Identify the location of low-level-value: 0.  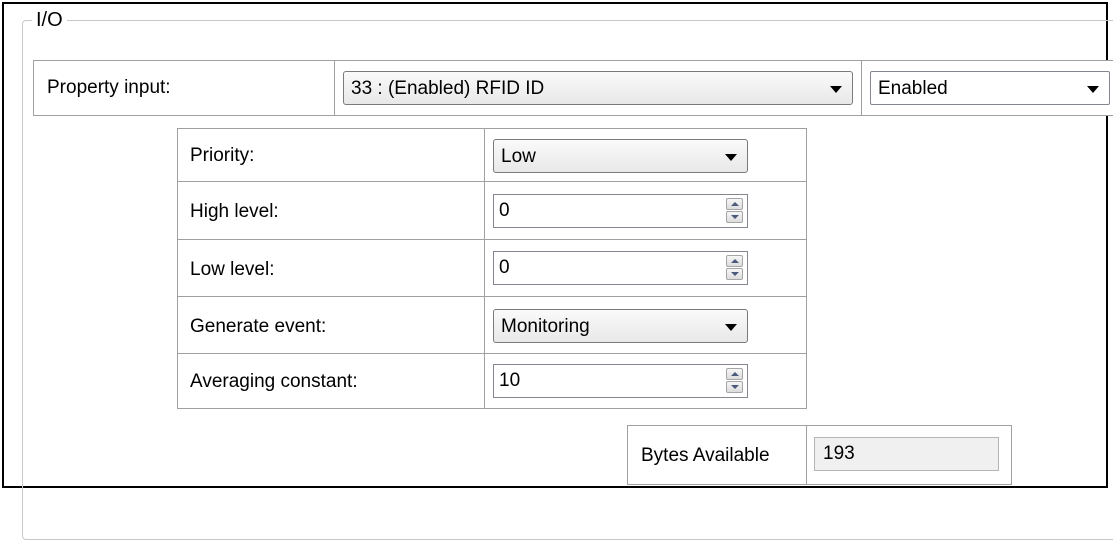
(504, 267).